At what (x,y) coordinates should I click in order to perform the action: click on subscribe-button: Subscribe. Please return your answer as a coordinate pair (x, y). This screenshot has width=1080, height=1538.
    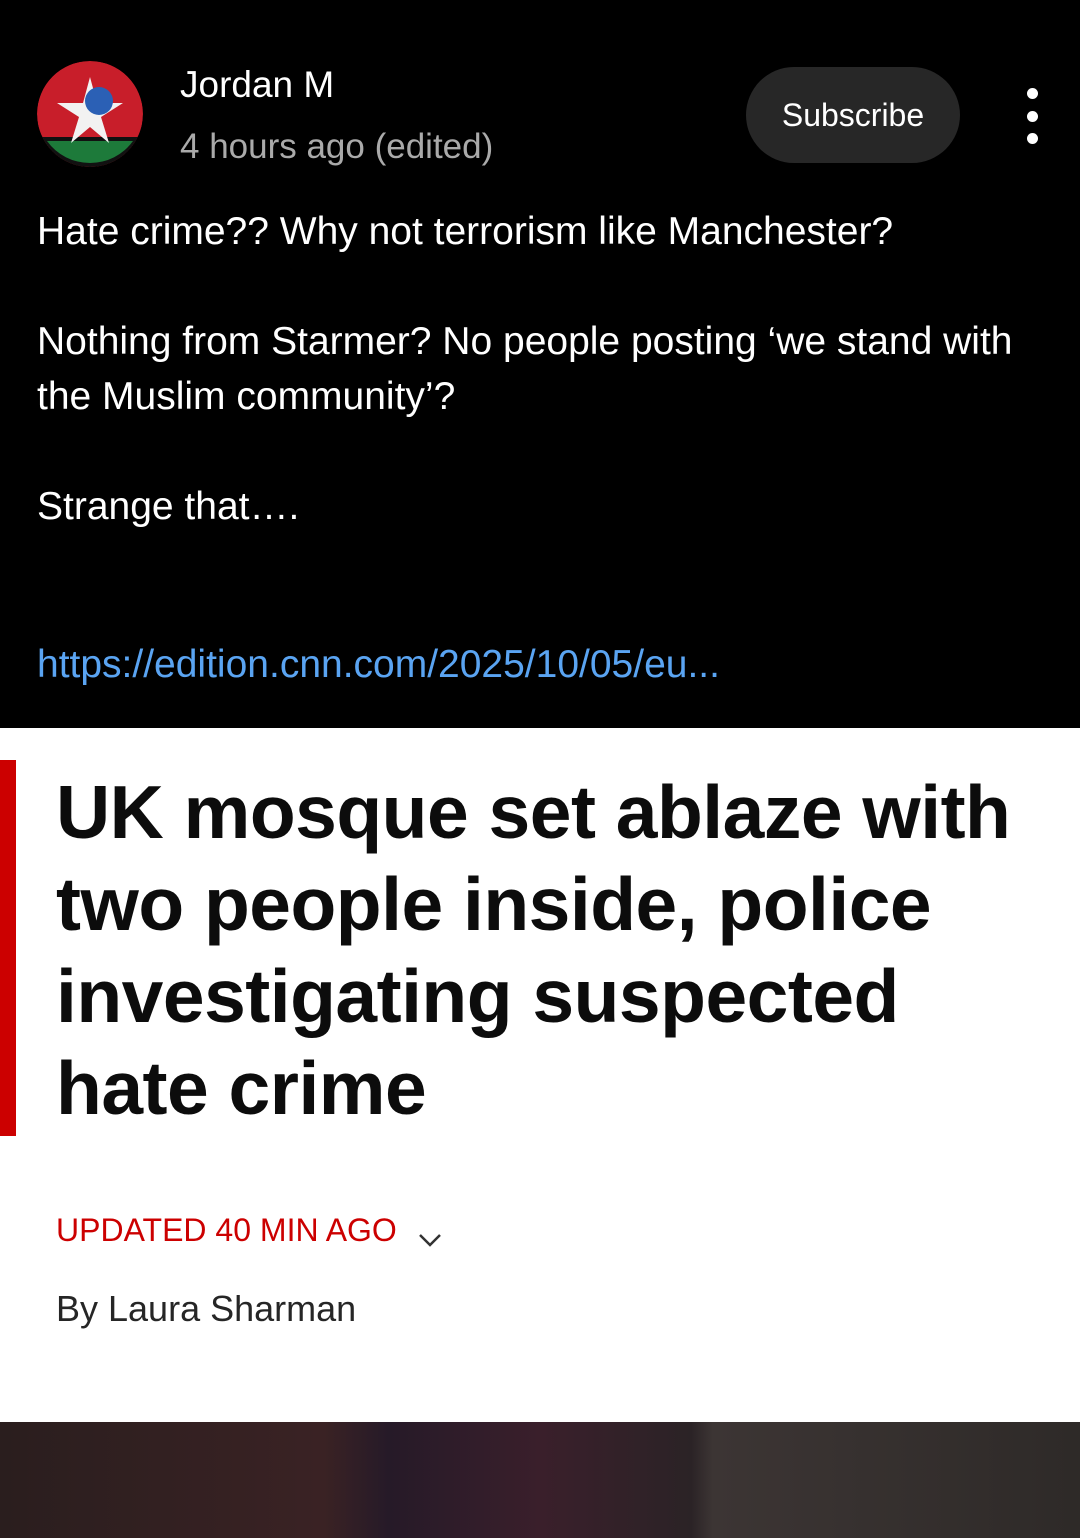
    Looking at the image, I should click on (853, 115).